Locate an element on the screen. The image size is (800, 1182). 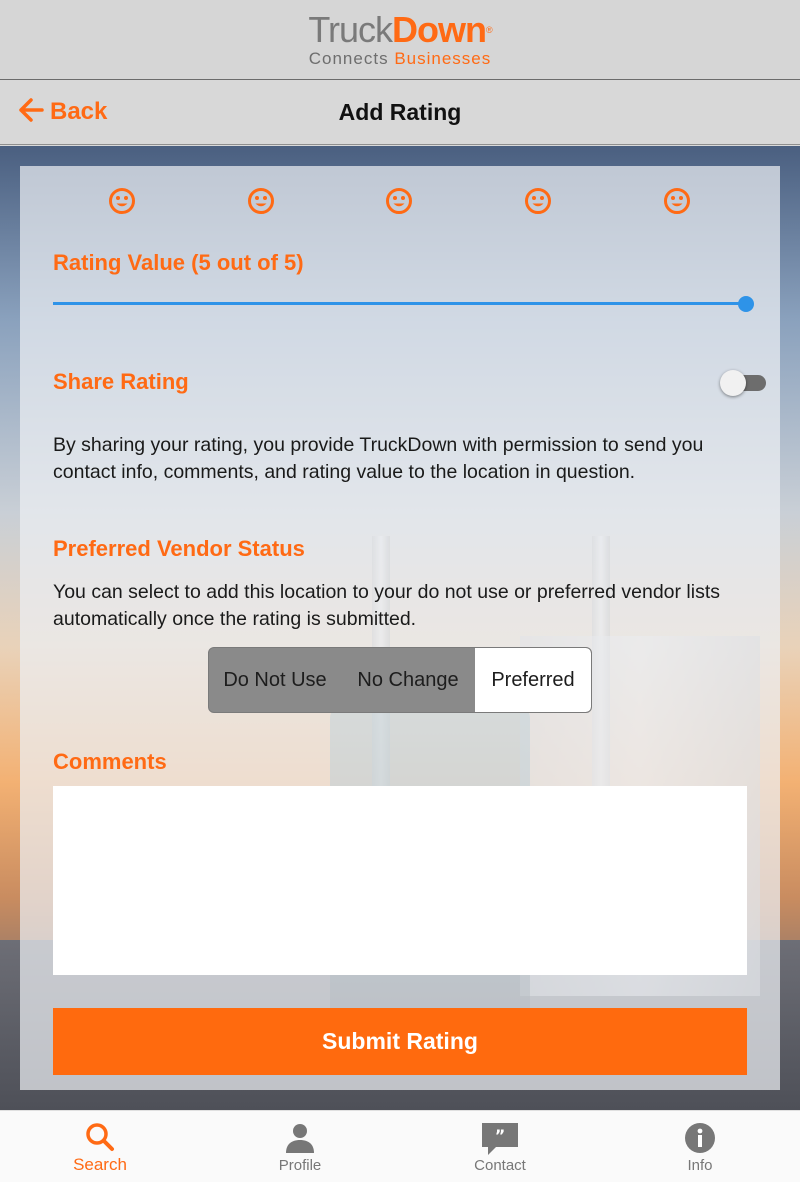
tab-label: Contact is located at coordinates (500, 1165).